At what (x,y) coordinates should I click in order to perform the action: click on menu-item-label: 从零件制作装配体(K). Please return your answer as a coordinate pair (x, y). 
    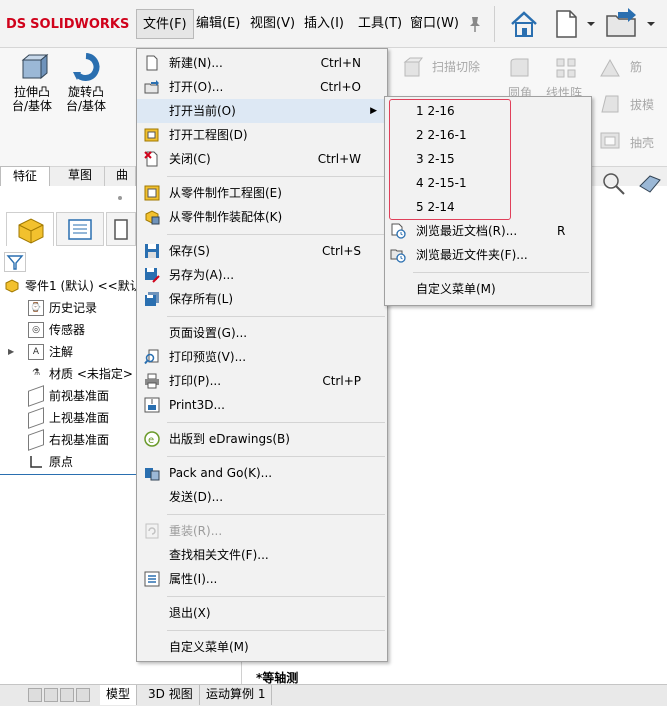
    Looking at the image, I should click on (226, 217).